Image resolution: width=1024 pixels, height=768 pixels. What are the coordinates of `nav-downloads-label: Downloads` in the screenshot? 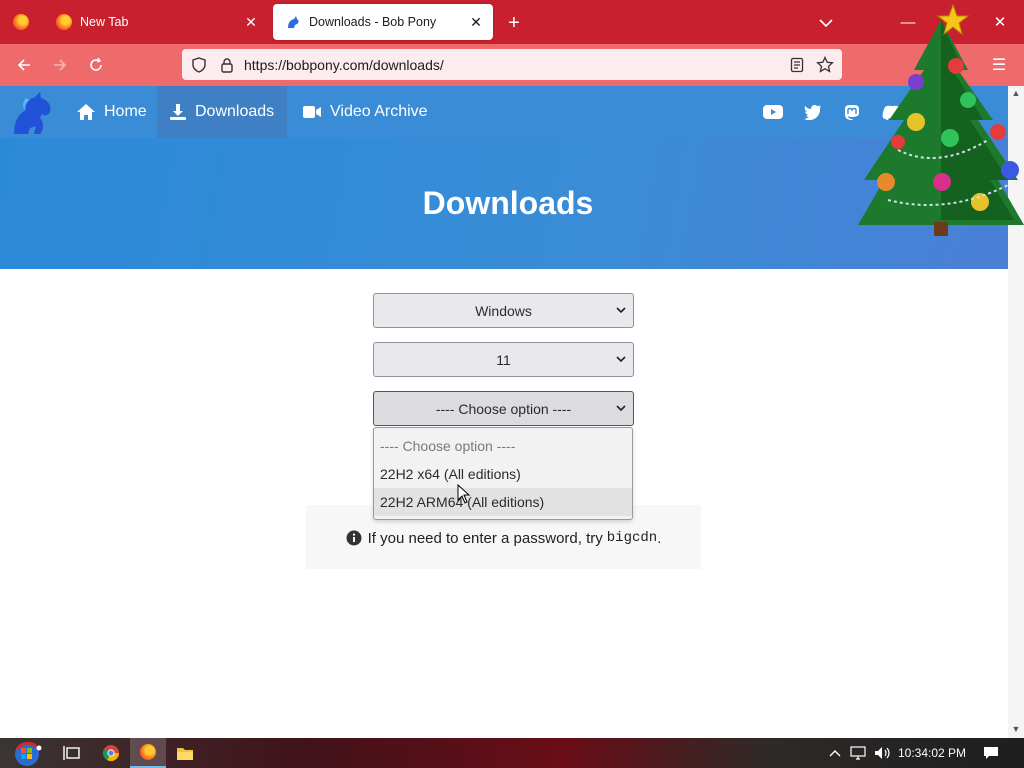 It's located at (235, 111).